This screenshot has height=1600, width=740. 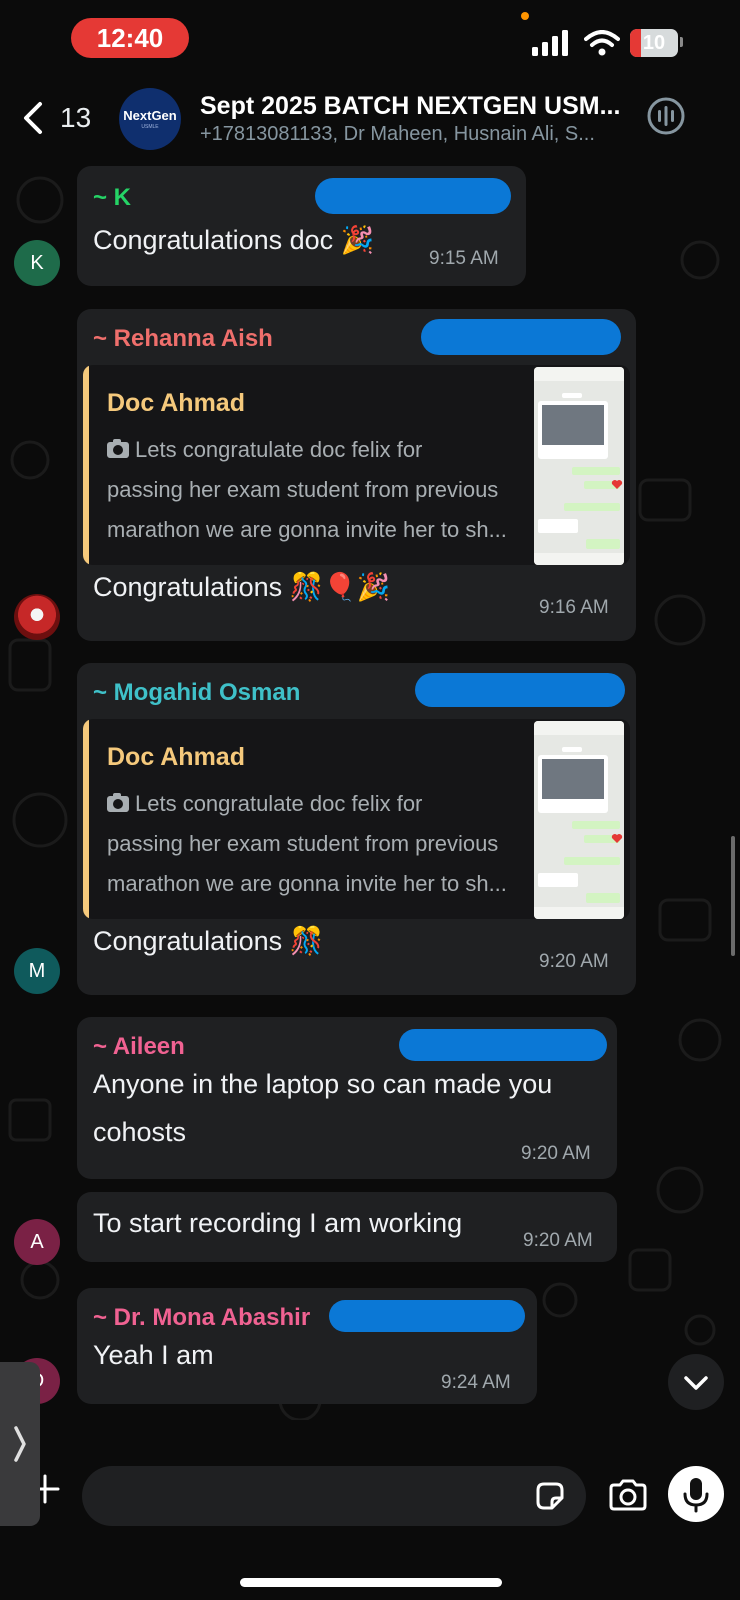 I want to click on signal-icon, so click(x=550, y=43).